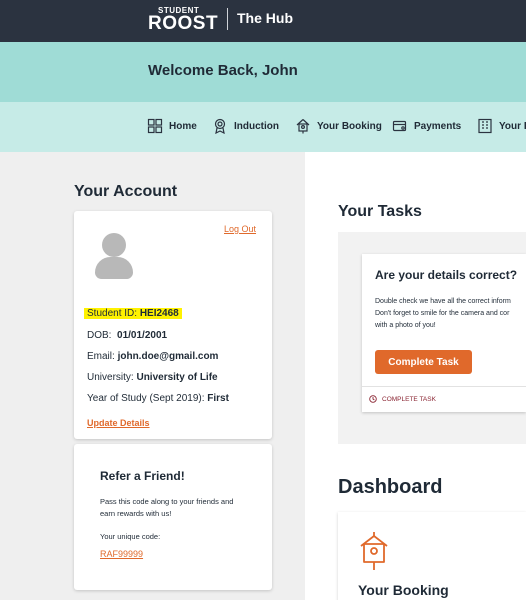 This screenshot has width=526, height=600. Describe the element at coordinates (399, 126) in the screenshot. I see `payment-icon` at that location.